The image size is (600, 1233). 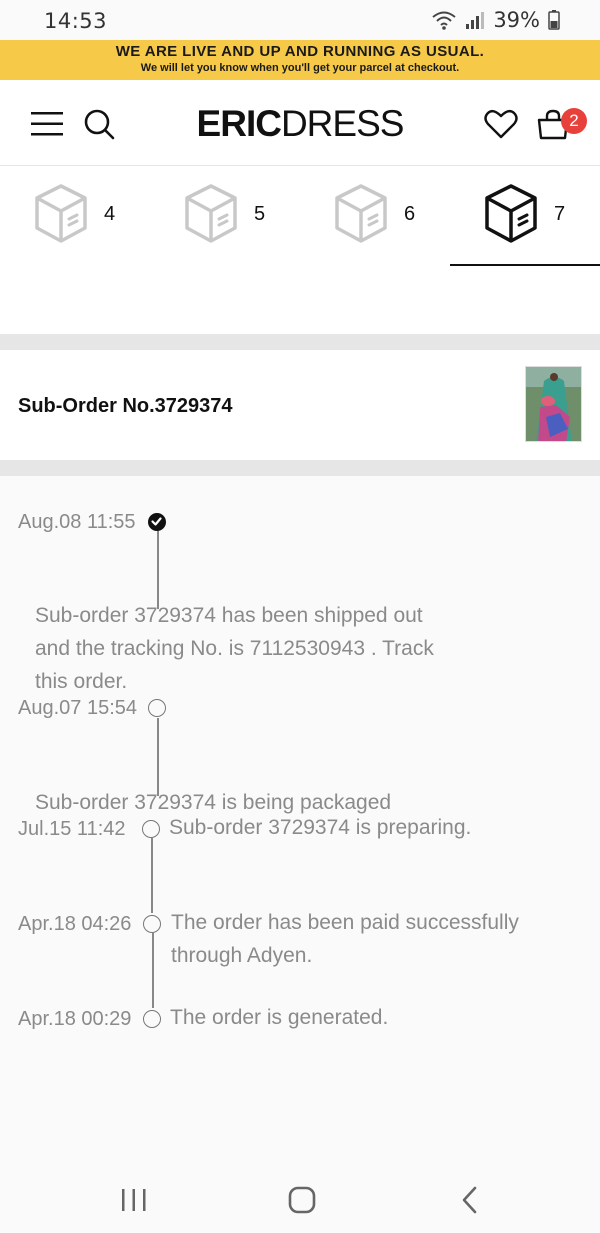 I want to click on timeline-date: Jul.15 11:42, so click(x=72, y=829).